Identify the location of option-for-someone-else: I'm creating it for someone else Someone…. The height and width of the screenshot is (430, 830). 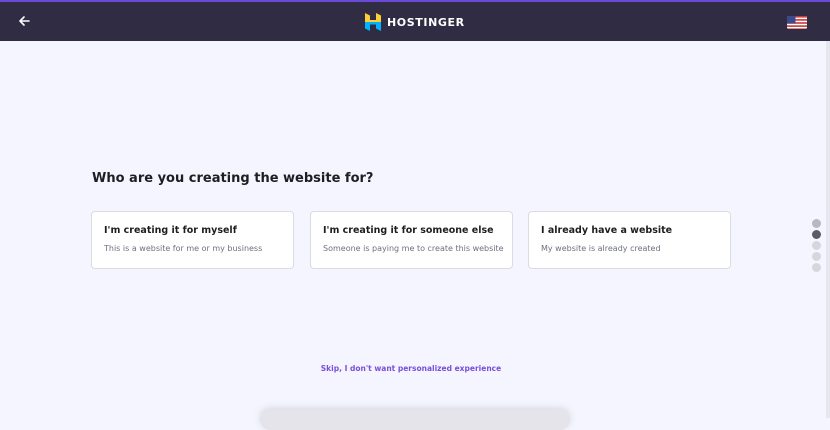
(411, 240).